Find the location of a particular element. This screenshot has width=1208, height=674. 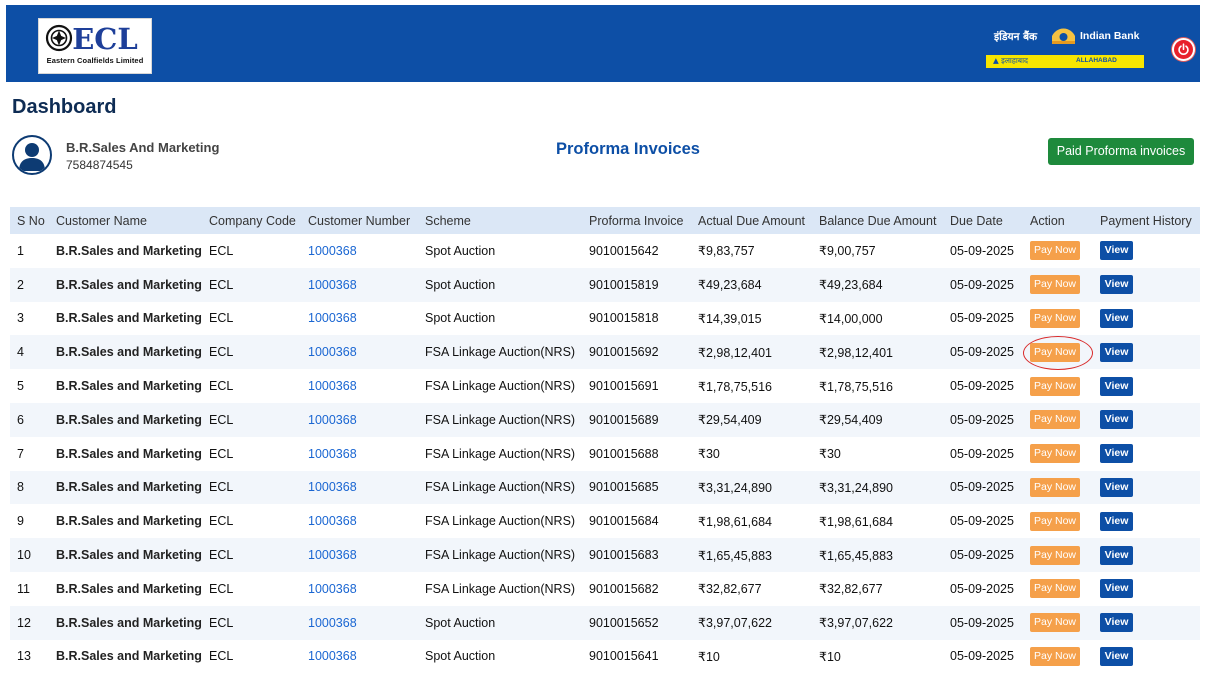

cell-proforma-invoice: 9010015689 is located at coordinates (636, 419).